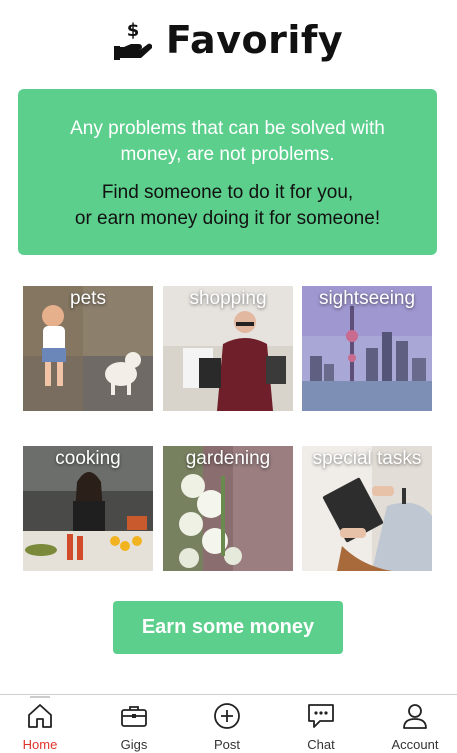 The width and height of the screenshot is (457, 753). Describe the element at coordinates (134, 716) in the screenshot. I see `briefcase-icon` at that location.